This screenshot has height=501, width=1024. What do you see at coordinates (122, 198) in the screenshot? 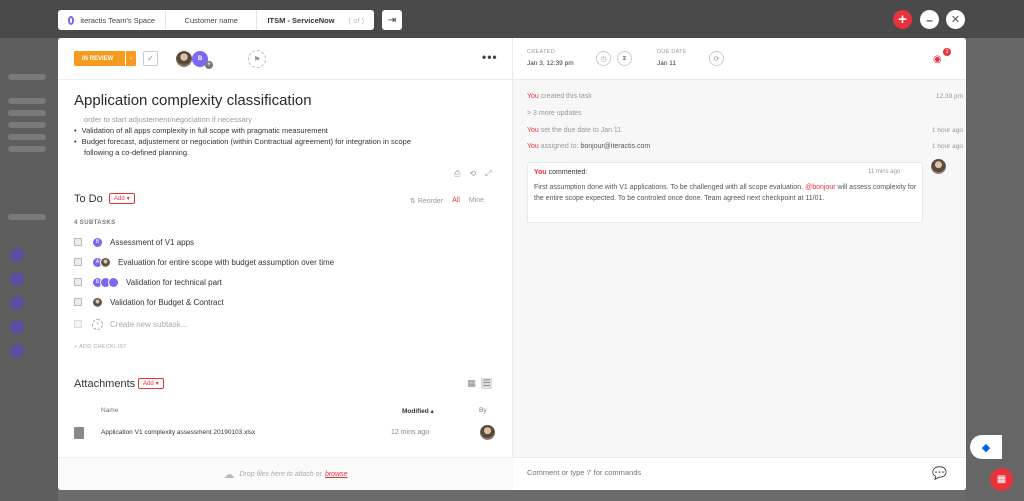
I see `todo-add-button: Add ▾` at bounding box center [122, 198].